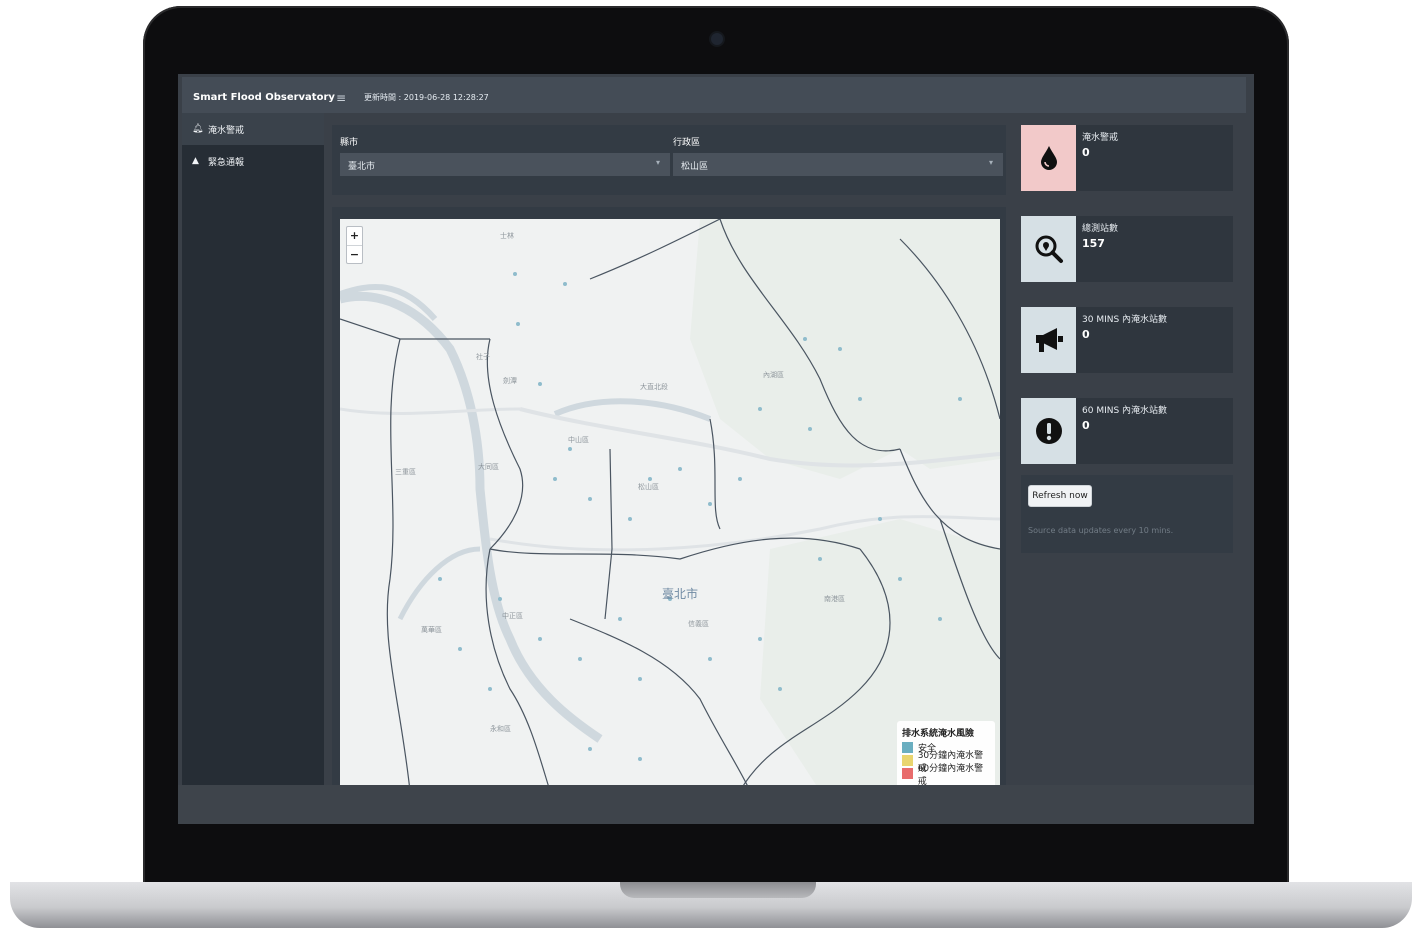  Describe the element at coordinates (1060, 496) in the screenshot. I see `refresh-now-button: Refresh now` at that location.